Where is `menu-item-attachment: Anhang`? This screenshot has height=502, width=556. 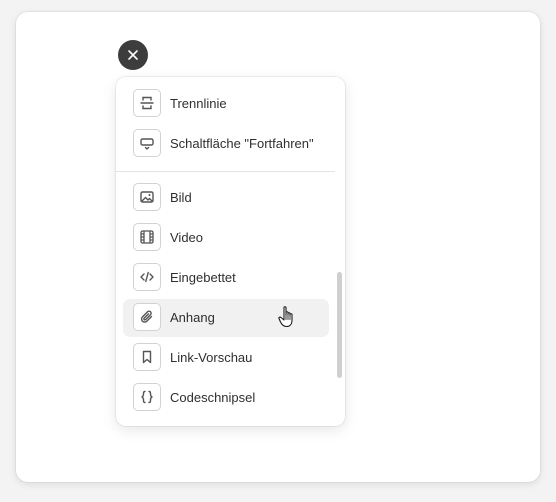 menu-item-attachment: Anhang is located at coordinates (226, 318).